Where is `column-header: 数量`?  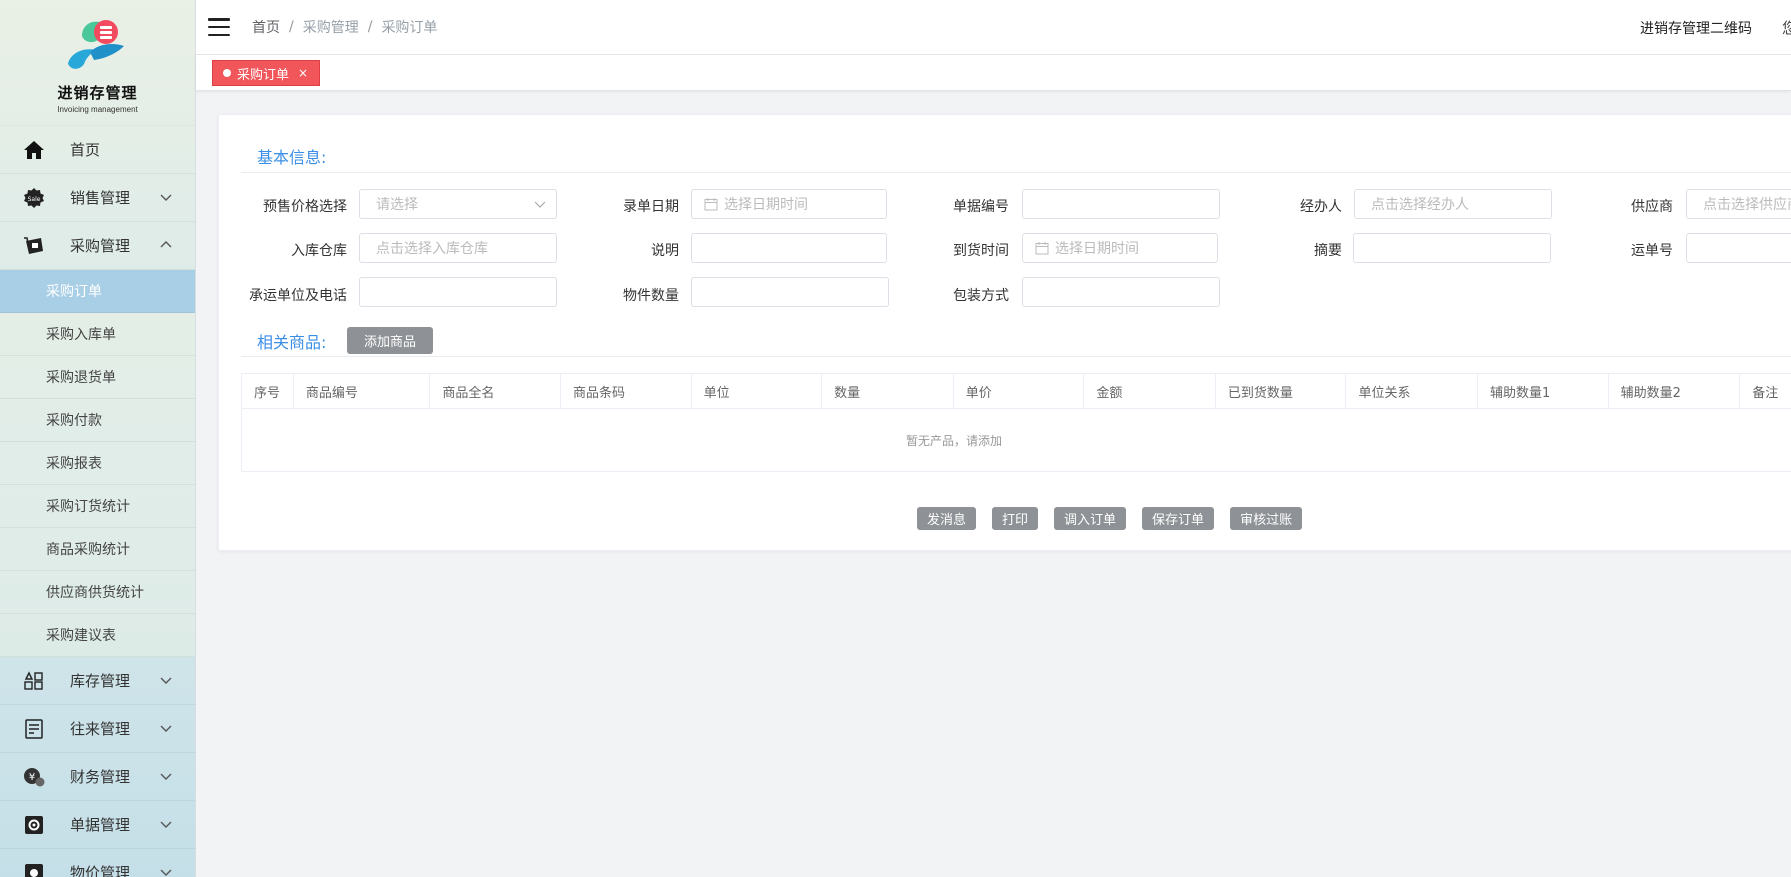 column-header: 数量 is located at coordinates (888, 391).